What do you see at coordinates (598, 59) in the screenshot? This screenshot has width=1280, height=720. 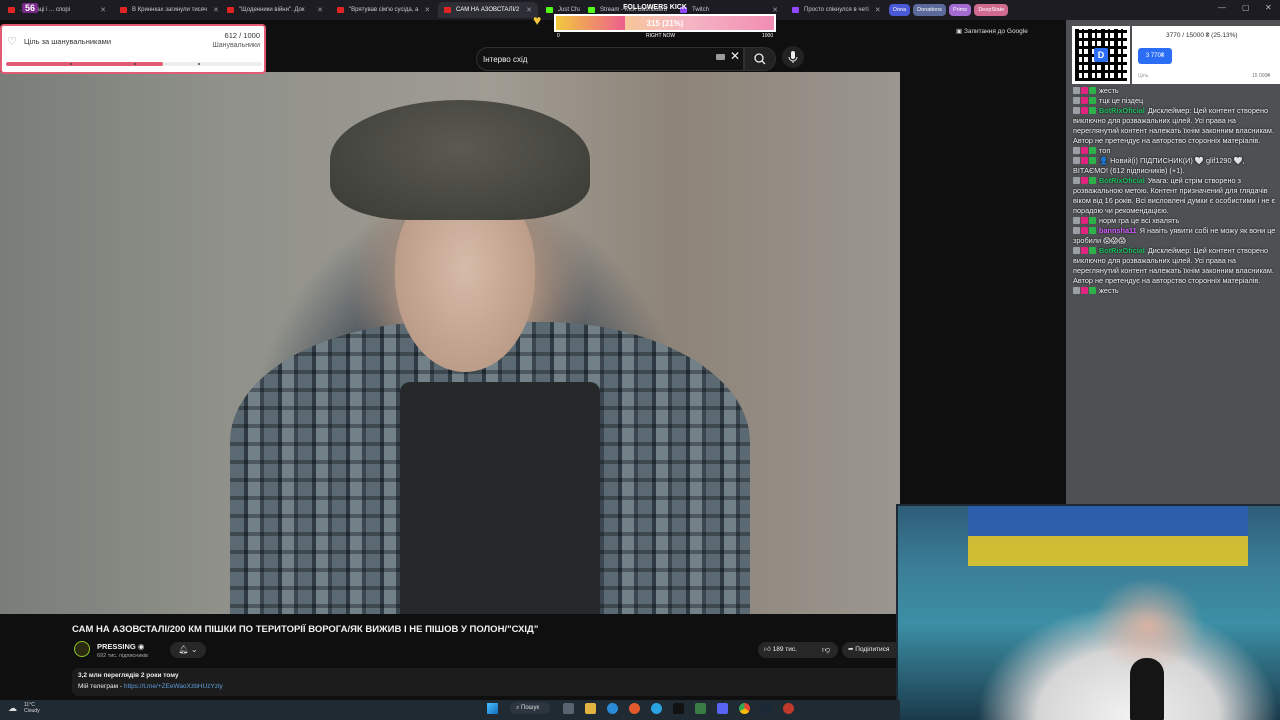 I see `search-input` at bounding box center [598, 59].